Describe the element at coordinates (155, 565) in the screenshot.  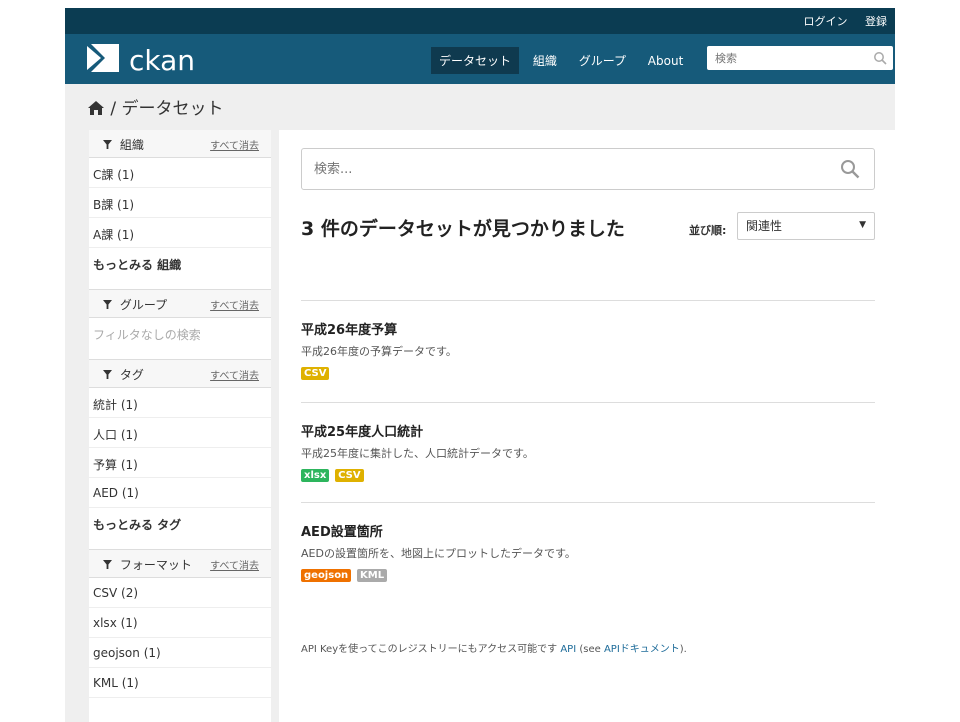
I see `facet-title: フォーマット` at that location.